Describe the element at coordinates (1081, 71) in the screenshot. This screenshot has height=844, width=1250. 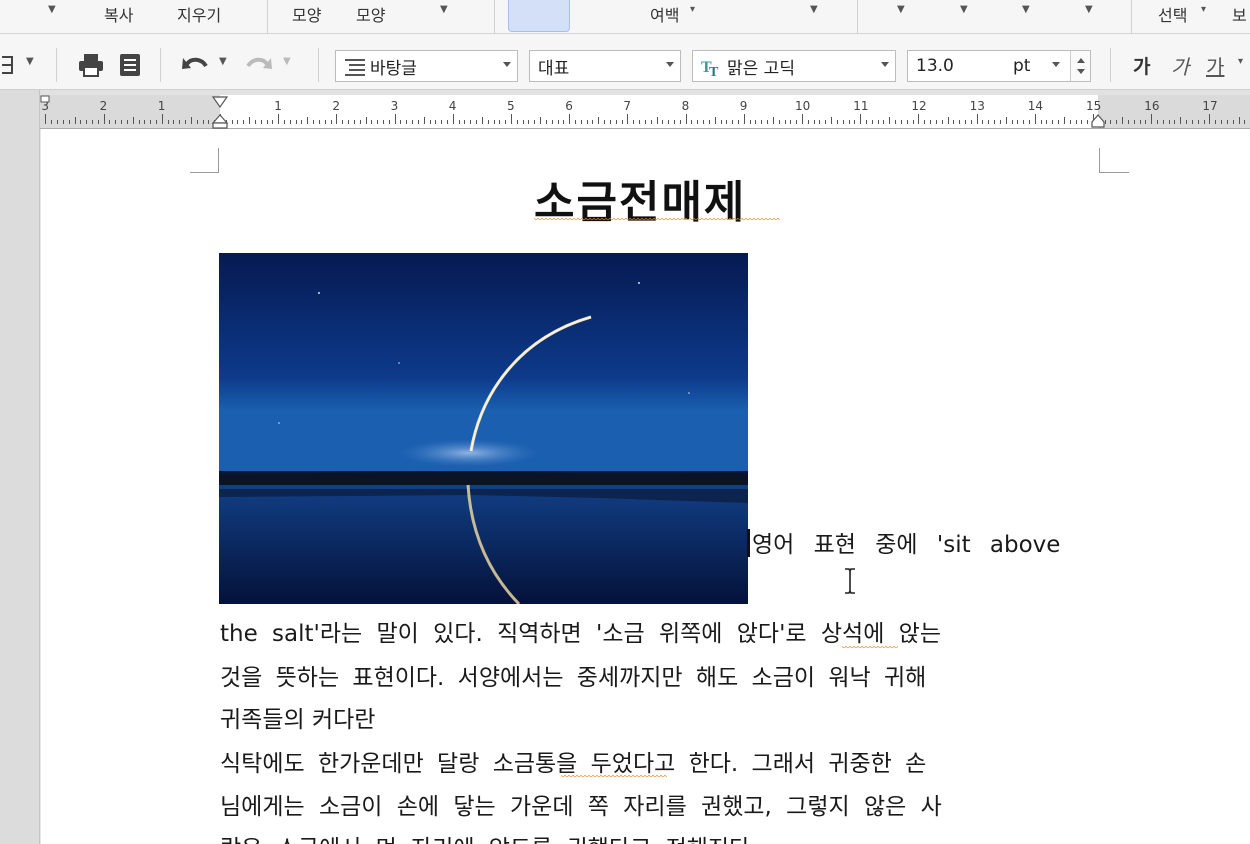
I see `stepper-down-icon` at that location.